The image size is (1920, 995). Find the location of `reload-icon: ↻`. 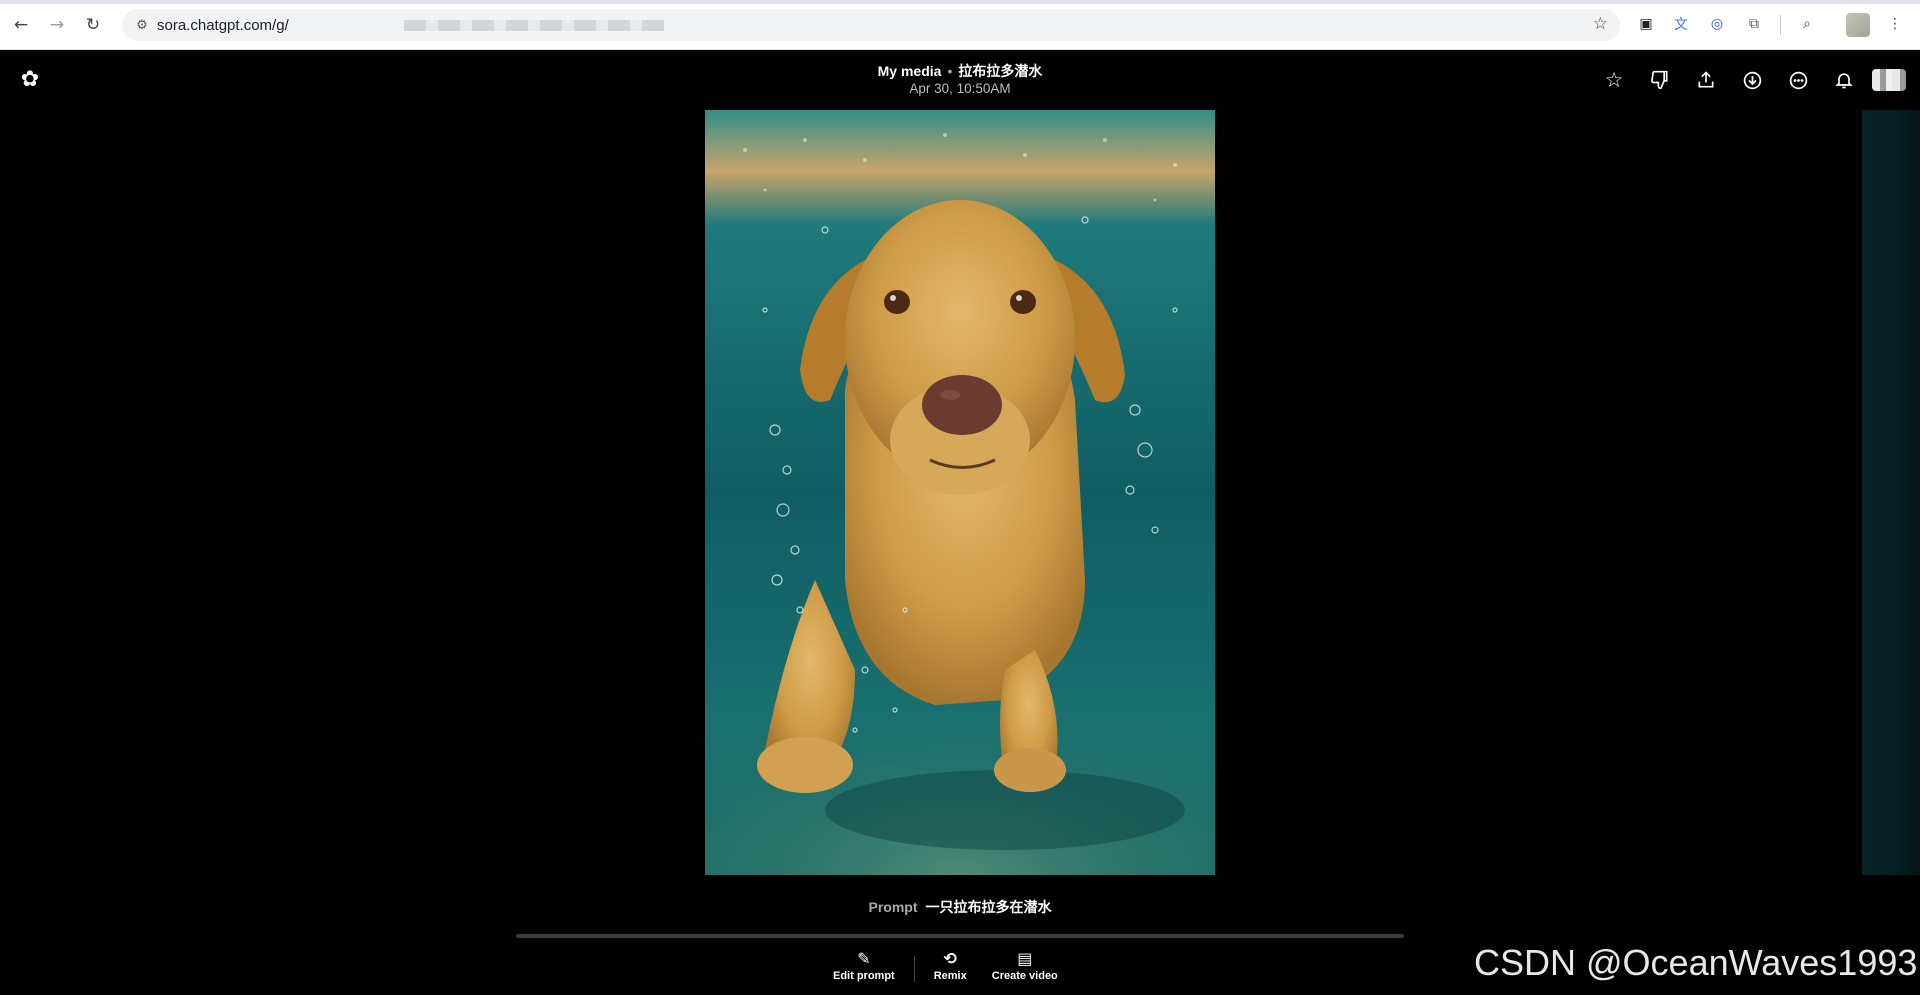

reload-icon: ↻ is located at coordinates (93, 25).